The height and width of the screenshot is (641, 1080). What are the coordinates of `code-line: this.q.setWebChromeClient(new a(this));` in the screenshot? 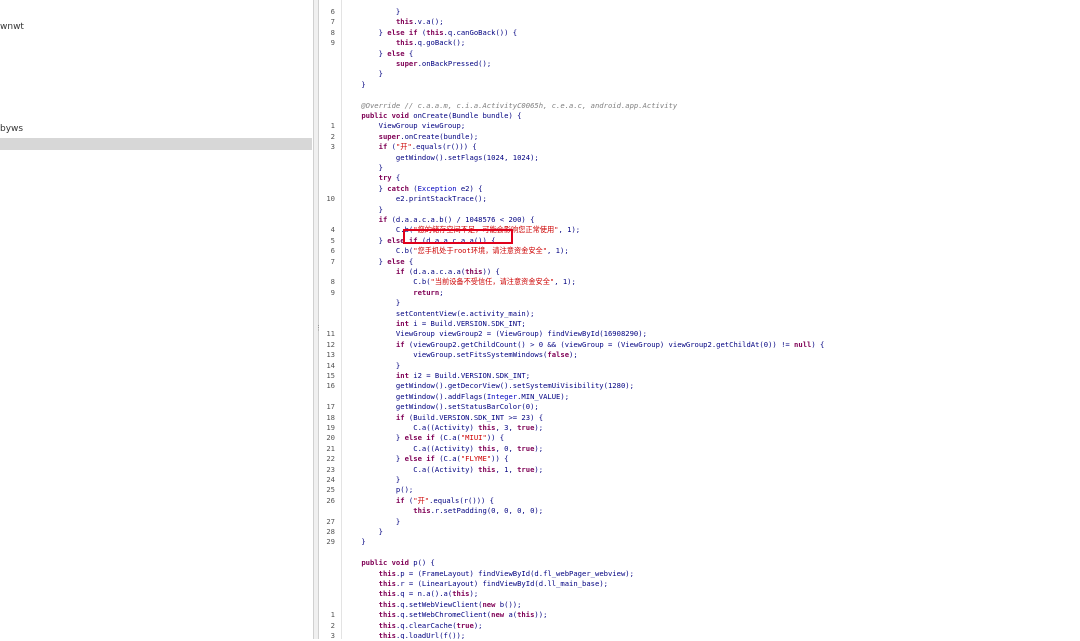 It's located at (446, 615).